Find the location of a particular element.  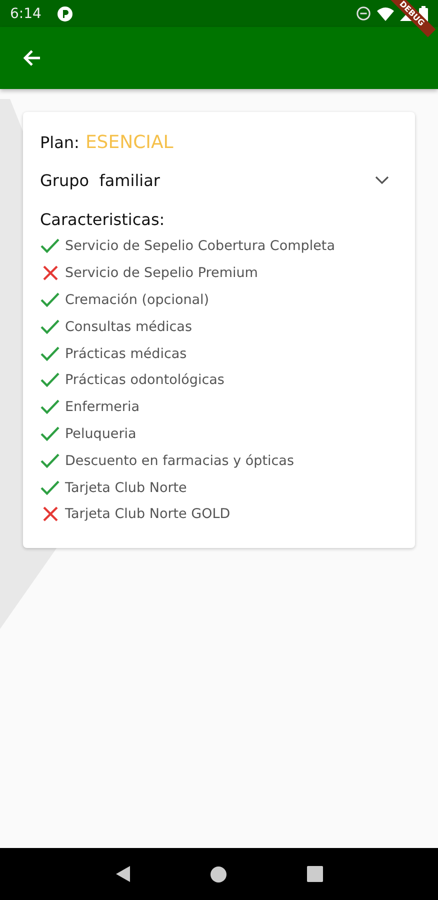

home-icon is located at coordinates (219, 874).